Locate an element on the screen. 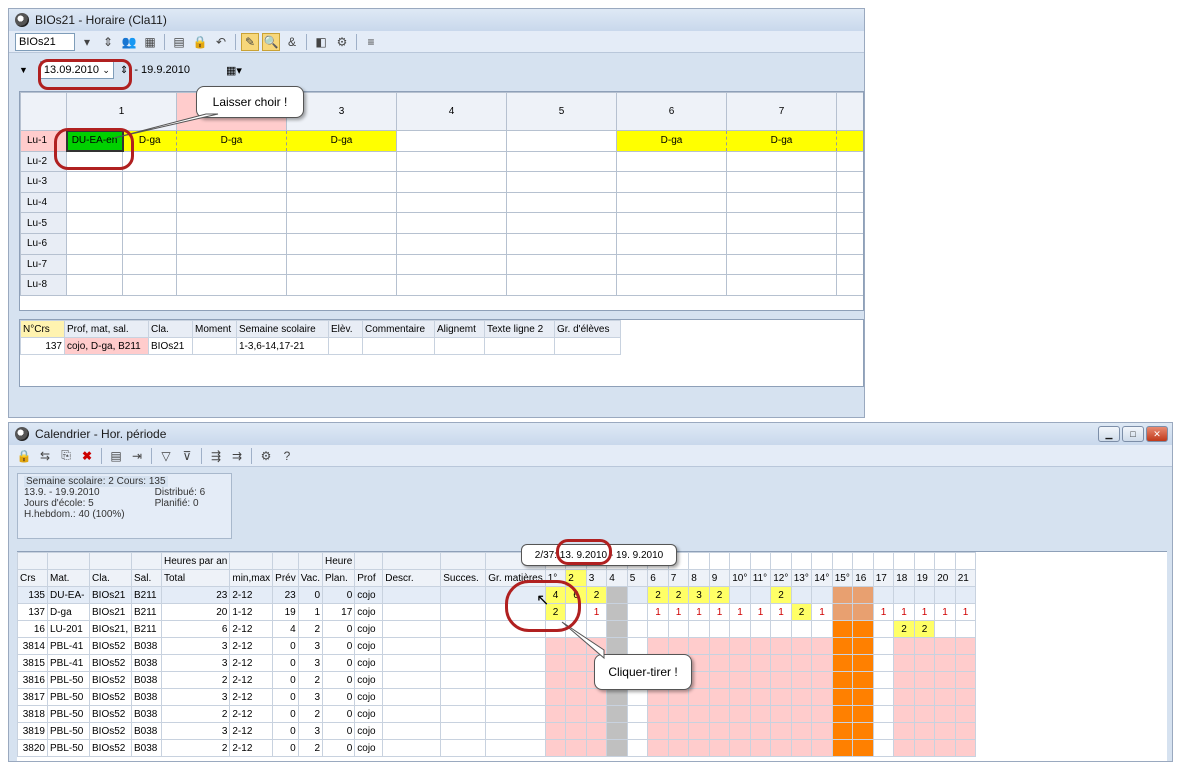 This screenshot has width=1181, height=765. course-cell: cojo is located at coordinates (369, 731).